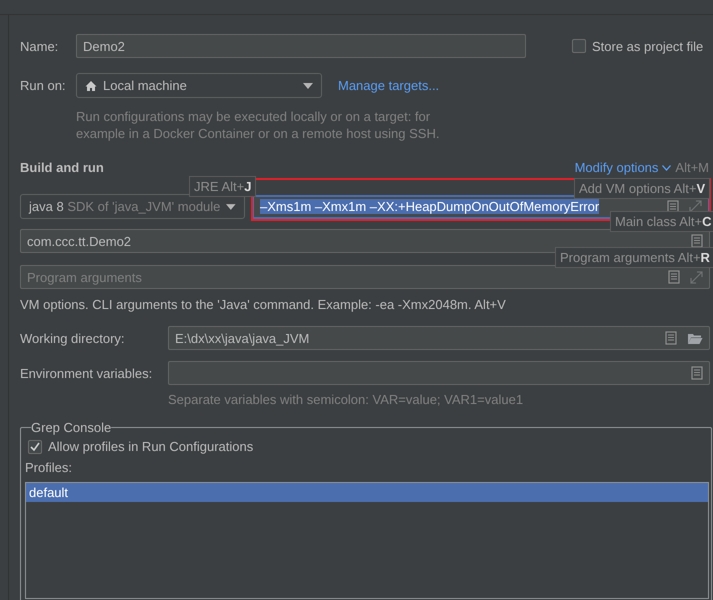 This screenshot has width=713, height=600. I want to click on working-directory-field: E:\dx\xx\java\java_JVM, so click(439, 338).